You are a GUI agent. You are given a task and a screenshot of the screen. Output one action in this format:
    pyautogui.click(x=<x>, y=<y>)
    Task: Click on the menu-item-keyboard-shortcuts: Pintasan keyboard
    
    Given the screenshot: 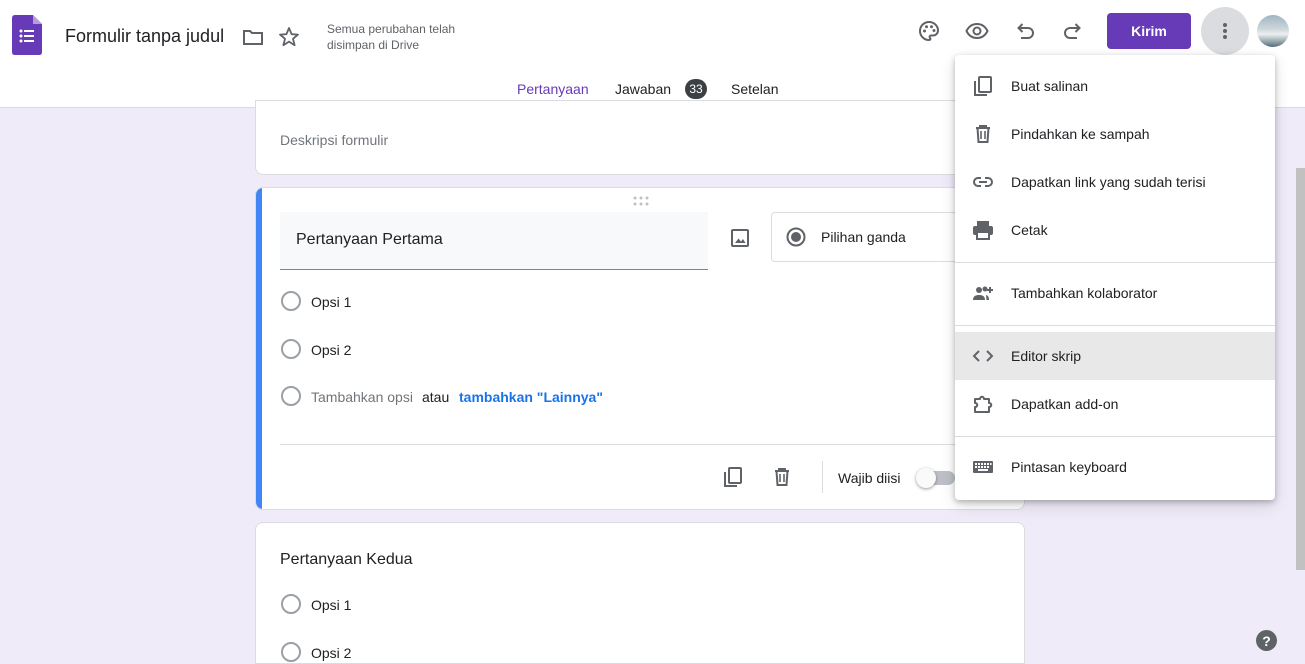 What is the action you would take?
    pyautogui.click(x=1115, y=467)
    